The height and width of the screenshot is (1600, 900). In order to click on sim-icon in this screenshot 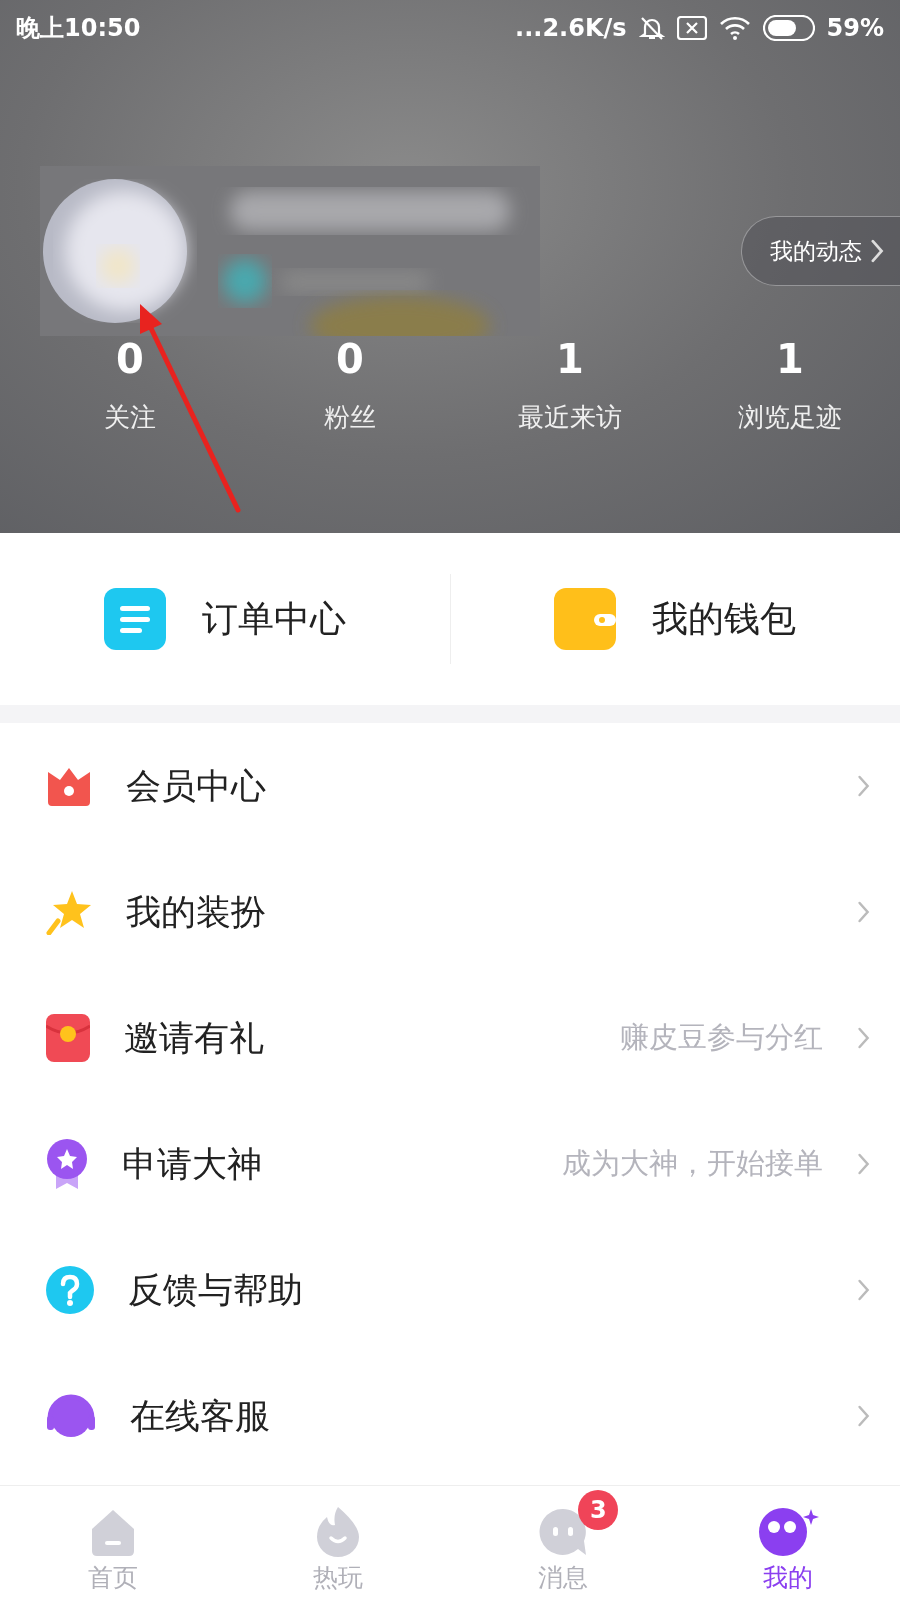, I will do `click(691, 28)`.